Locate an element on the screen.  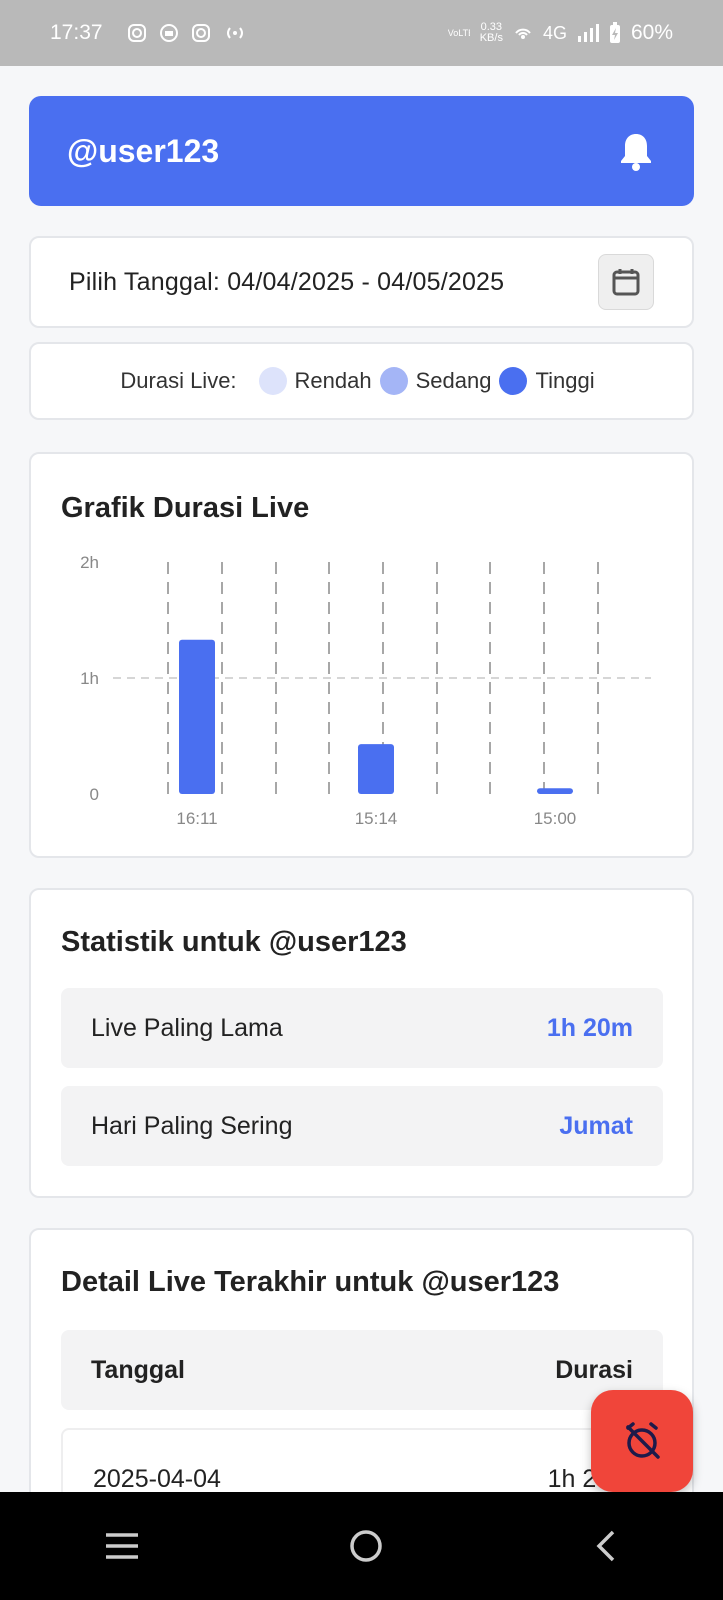
battery-level: 60% is located at coordinates (651, 32).